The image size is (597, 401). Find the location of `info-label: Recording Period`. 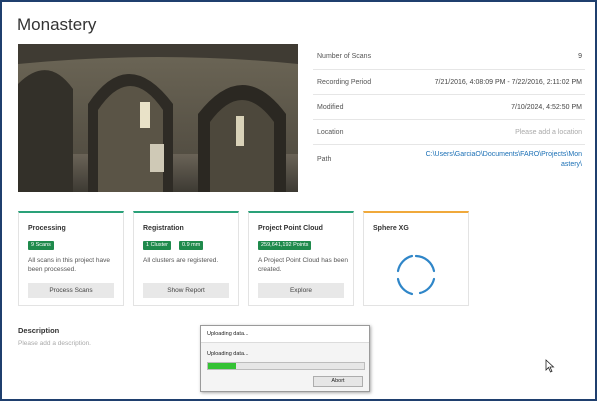

info-label: Recording Period is located at coordinates (344, 82).